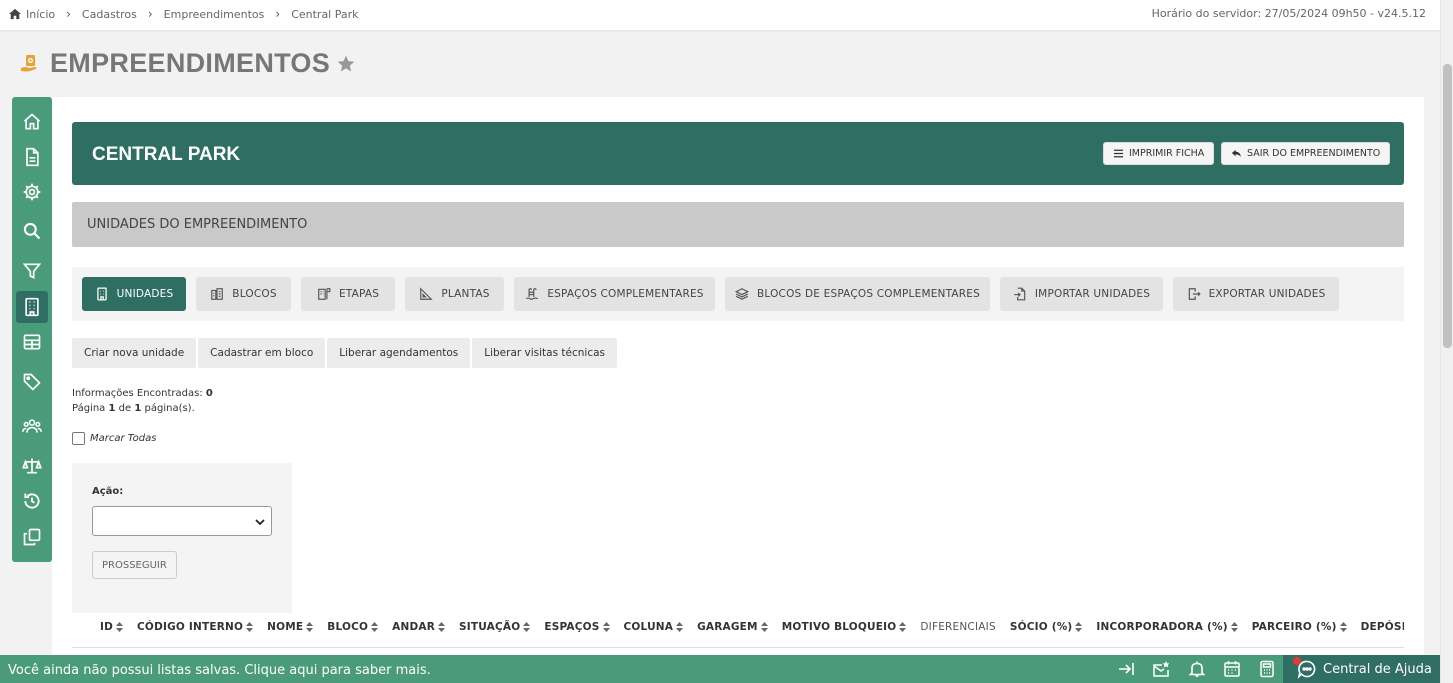 The height and width of the screenshot is (683, 1453). What do you see at coordinates (1306, 153) in the screenshot?
I see `exit-project-button: SAIR DO EMPREENDIMENTO` at bounding box center [1306, 153].